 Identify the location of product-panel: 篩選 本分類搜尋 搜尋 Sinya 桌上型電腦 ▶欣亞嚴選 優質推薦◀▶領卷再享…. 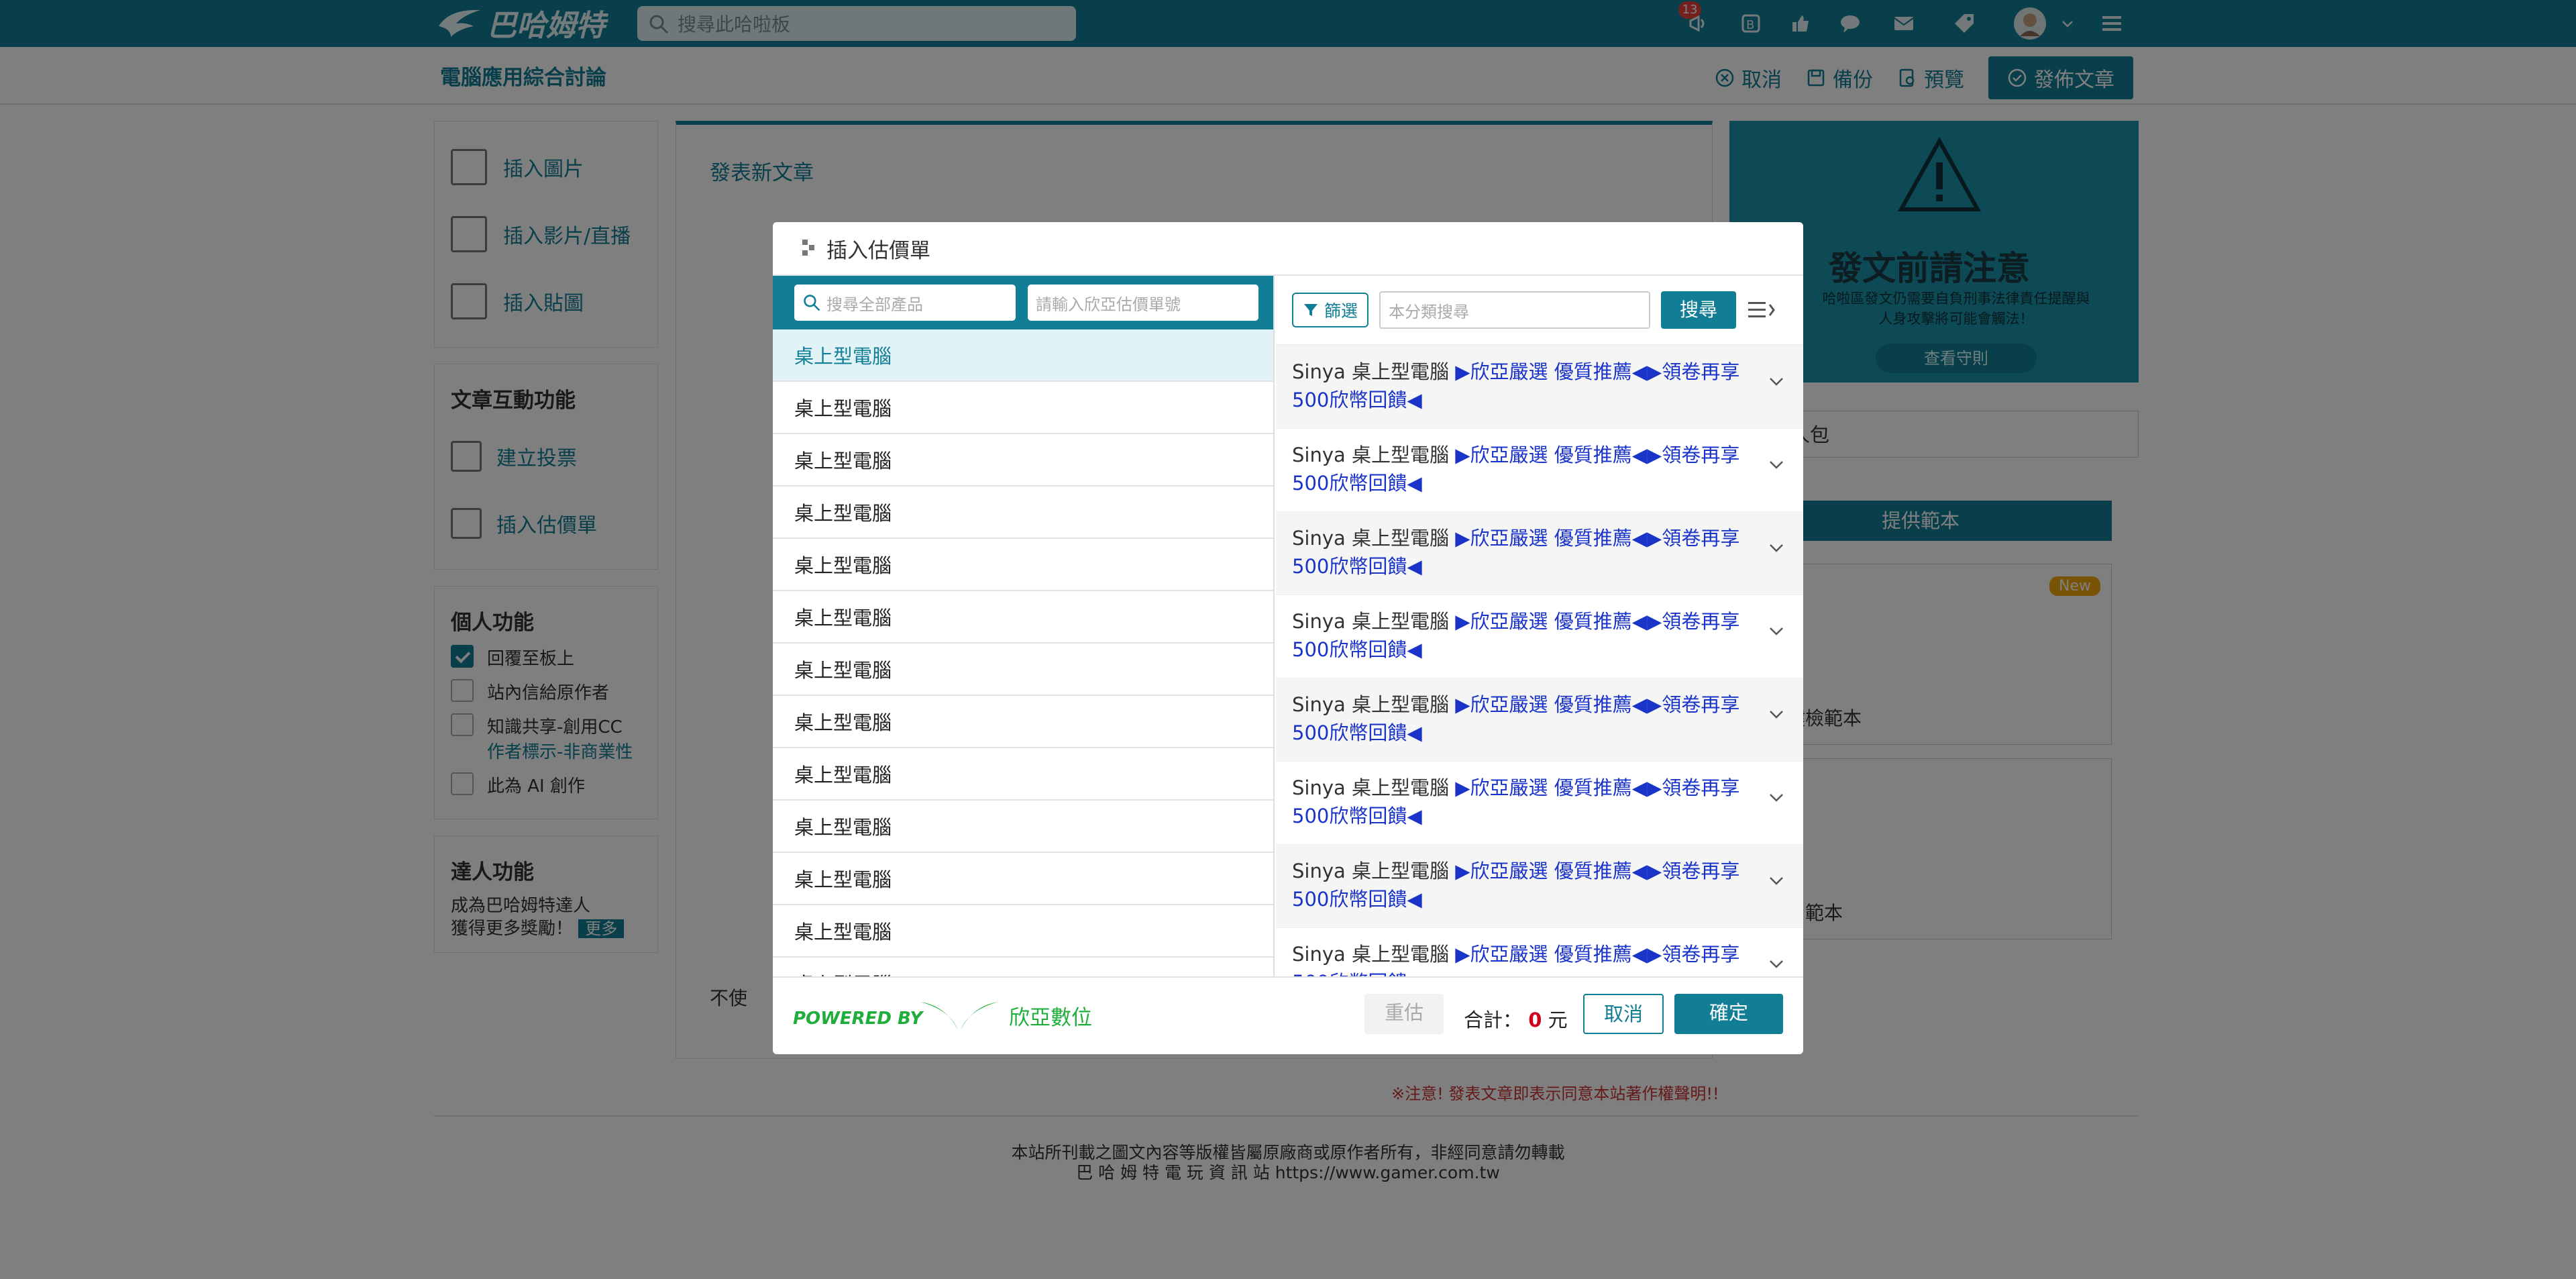
(1539, 626).